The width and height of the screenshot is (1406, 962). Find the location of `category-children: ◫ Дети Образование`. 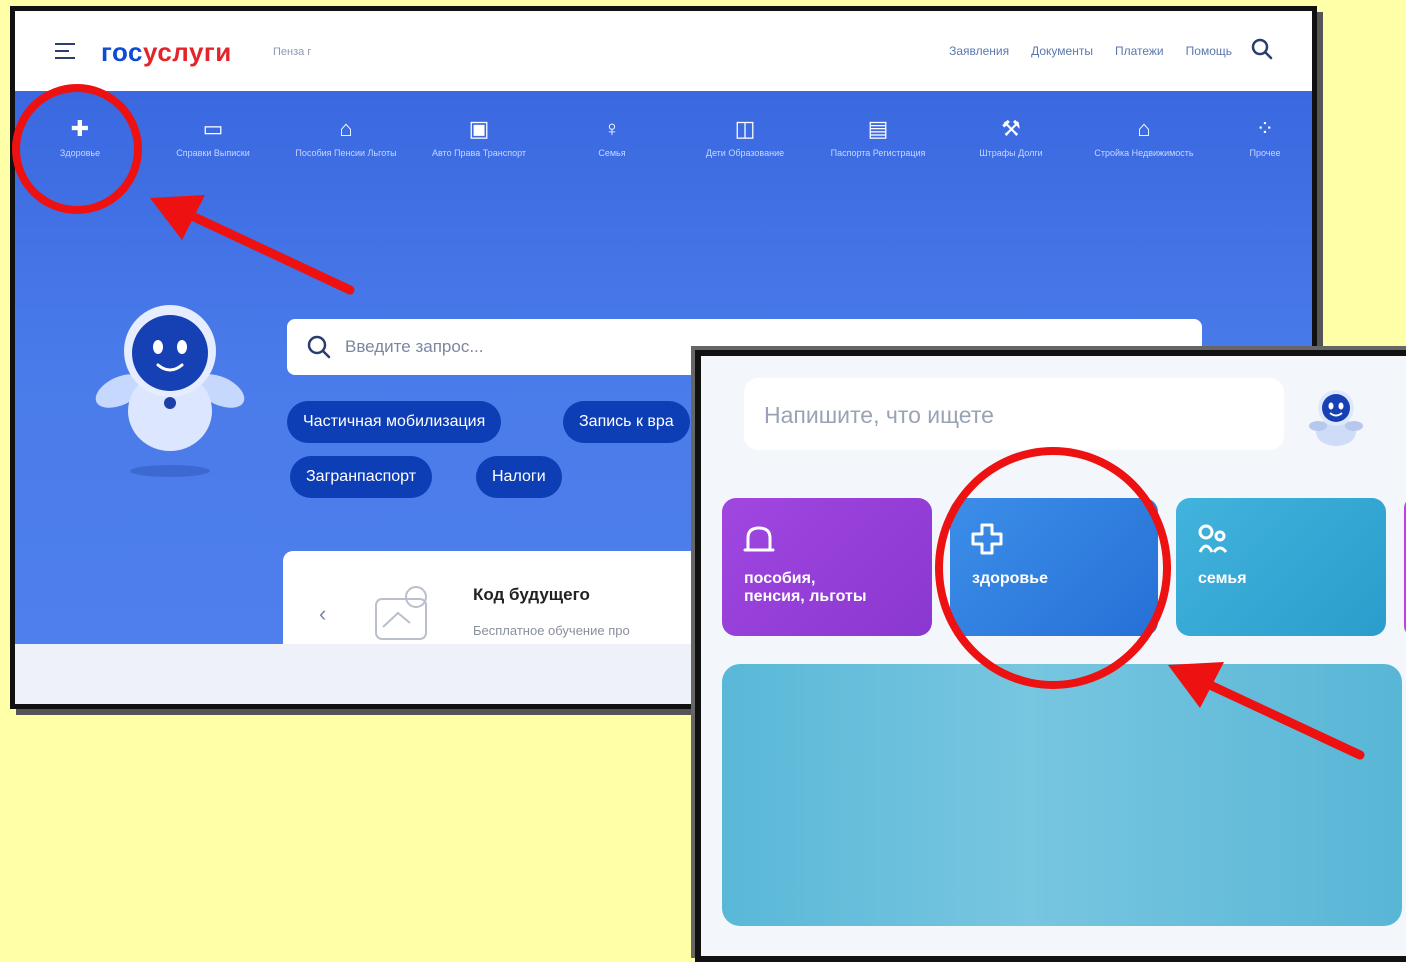

category-children: ◫ Дети Образование is located at coordinates (745, 135).